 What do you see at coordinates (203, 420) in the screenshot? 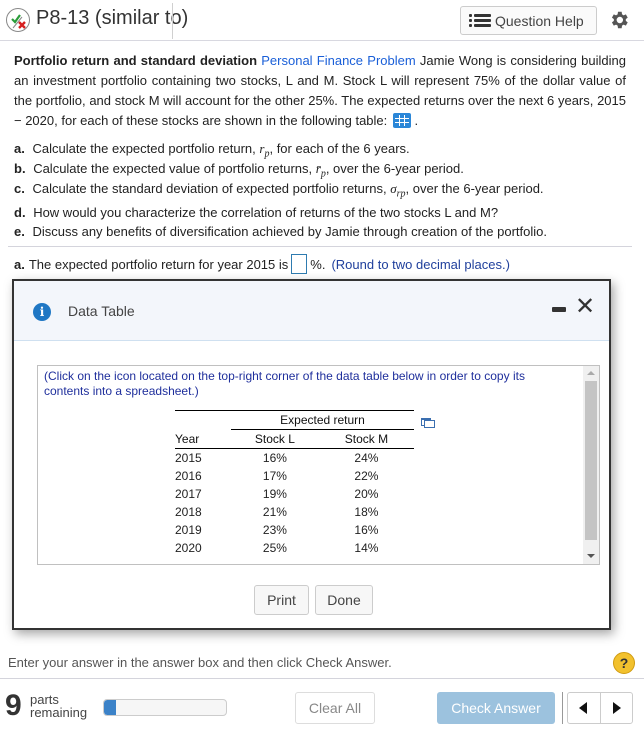
I see `empty-header` at bounding box center [203, 420].